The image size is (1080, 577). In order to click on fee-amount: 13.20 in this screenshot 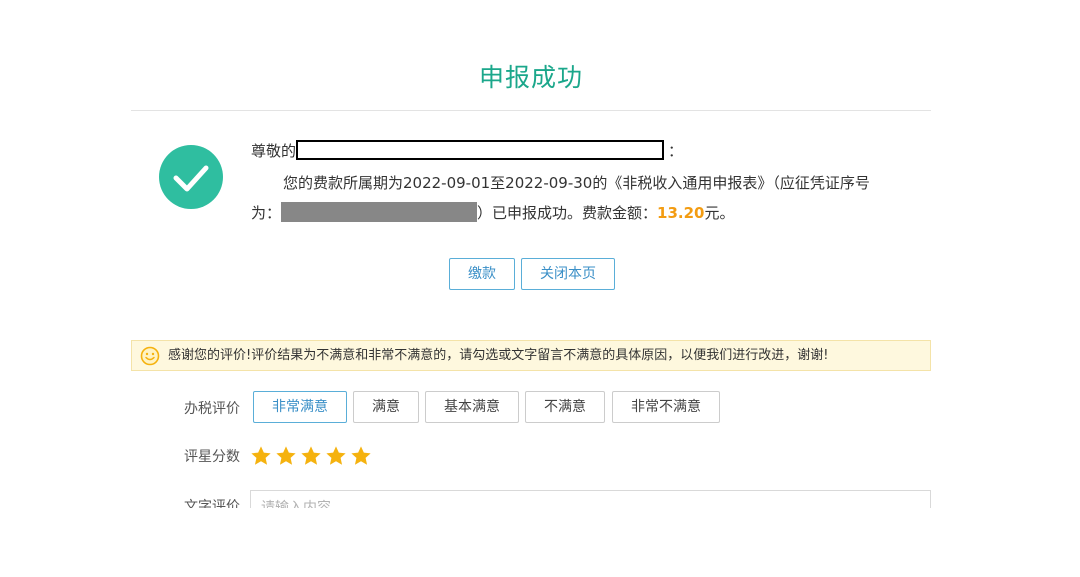, I will do `click(681, 213)`.